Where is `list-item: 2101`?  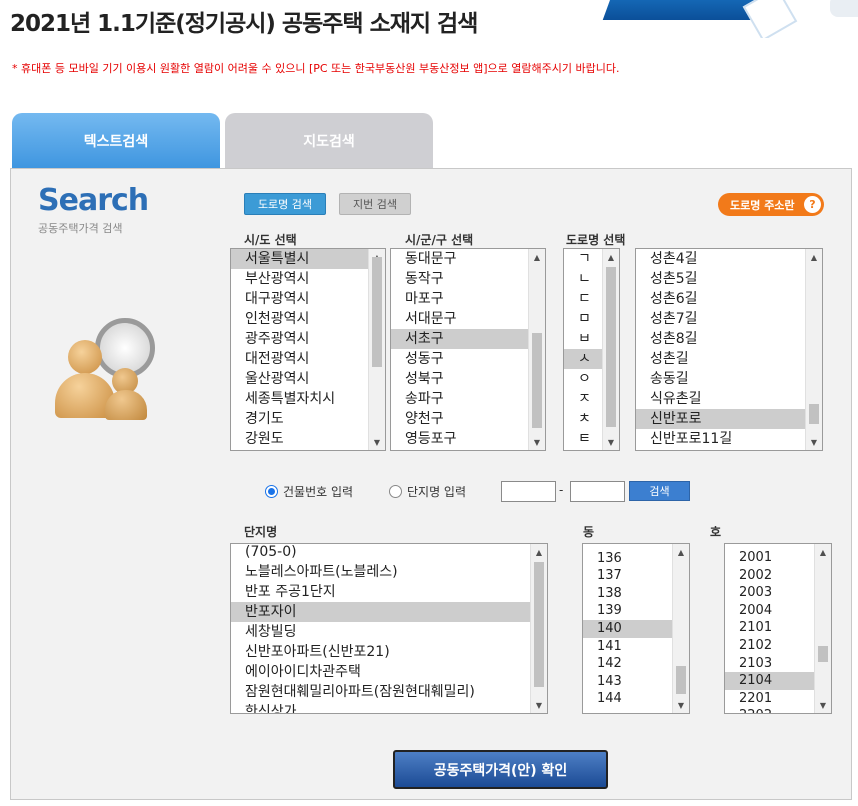
list-item: 2101 is located at coordinates (769, 628).